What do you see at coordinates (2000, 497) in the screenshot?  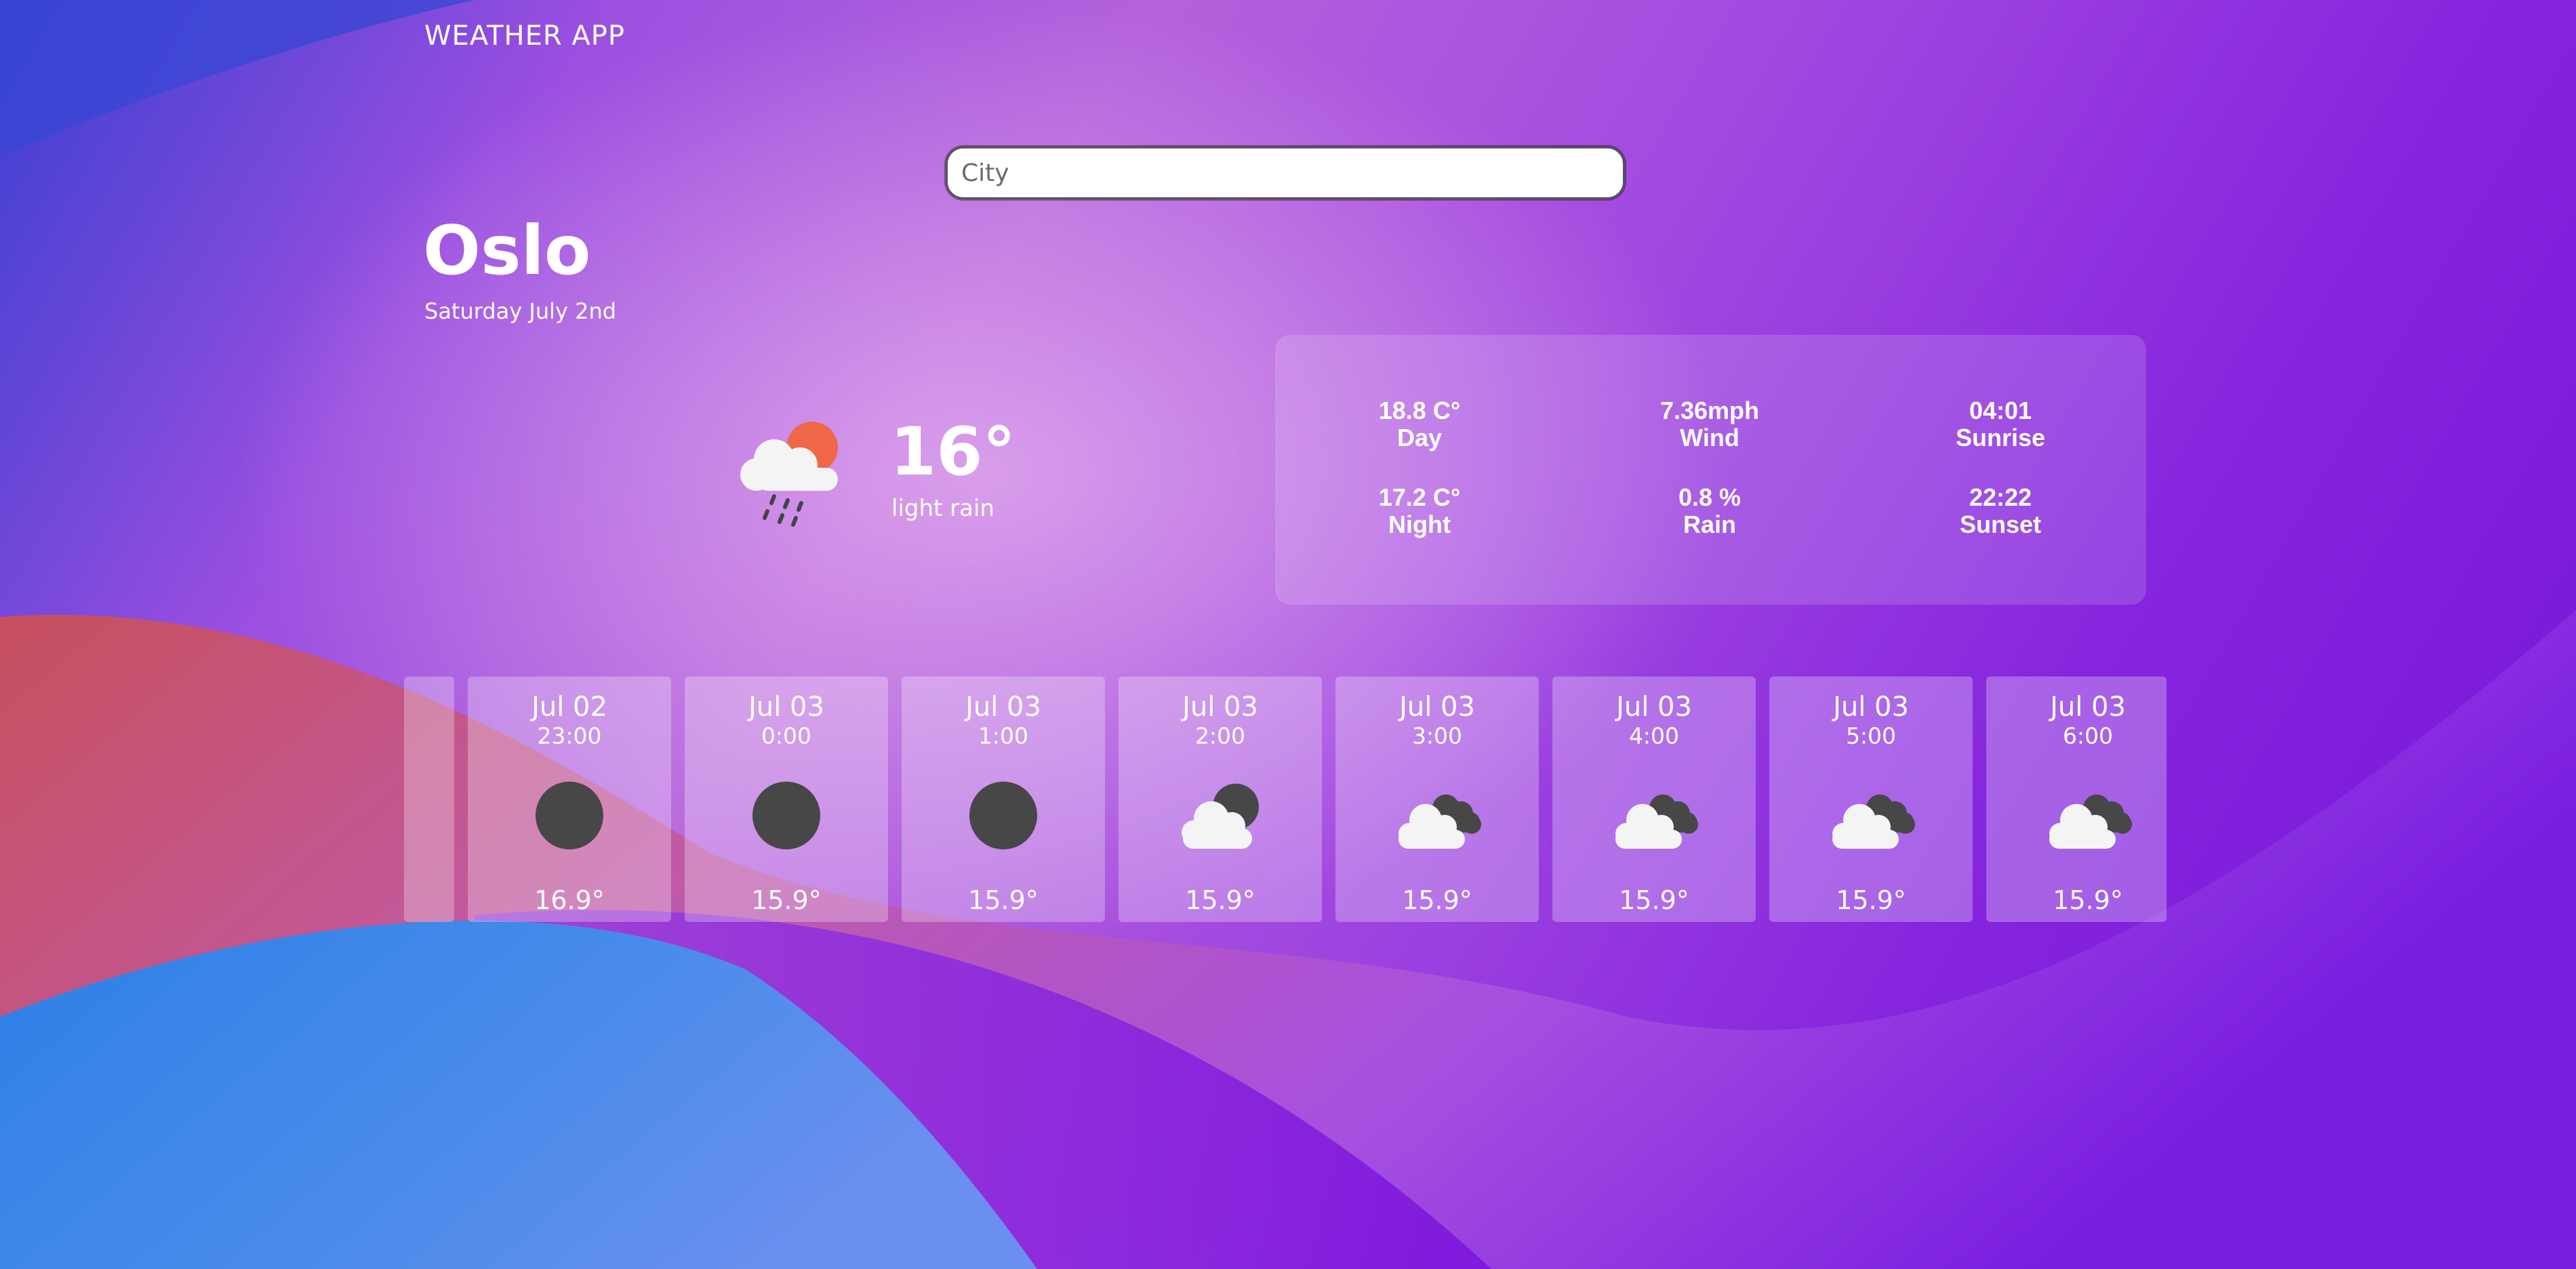 I see `stat-value: 22:22` at bounding box center [2000, 497].